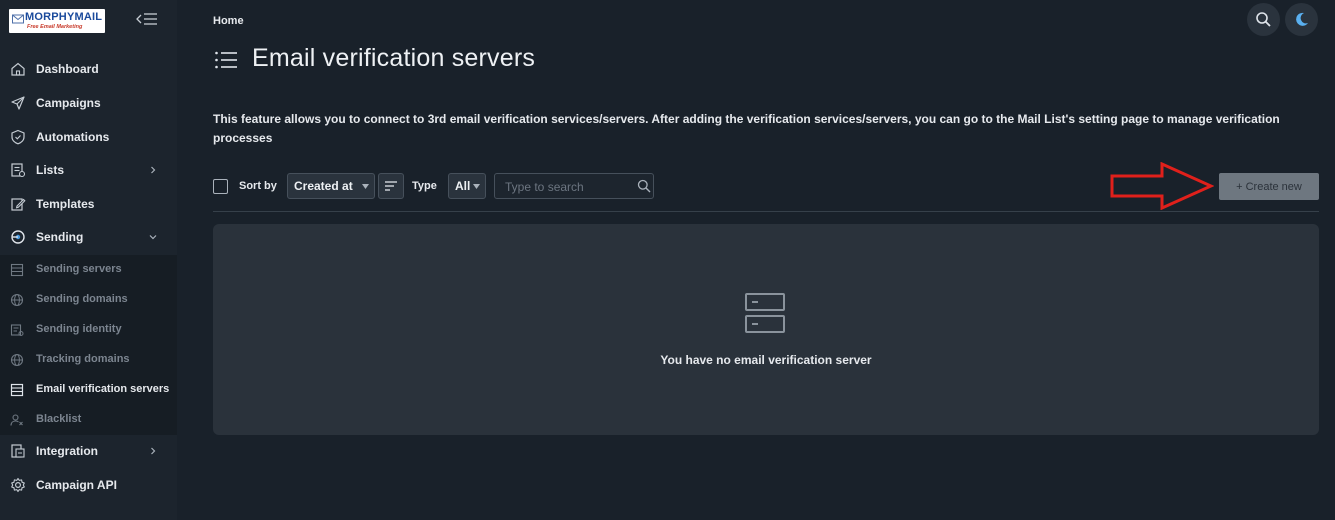 This screenshot has width=1335, height=520. Describe the element at coordinates (323, 186) in the screenshot. I see `sort-by-value: Created at` at that location.